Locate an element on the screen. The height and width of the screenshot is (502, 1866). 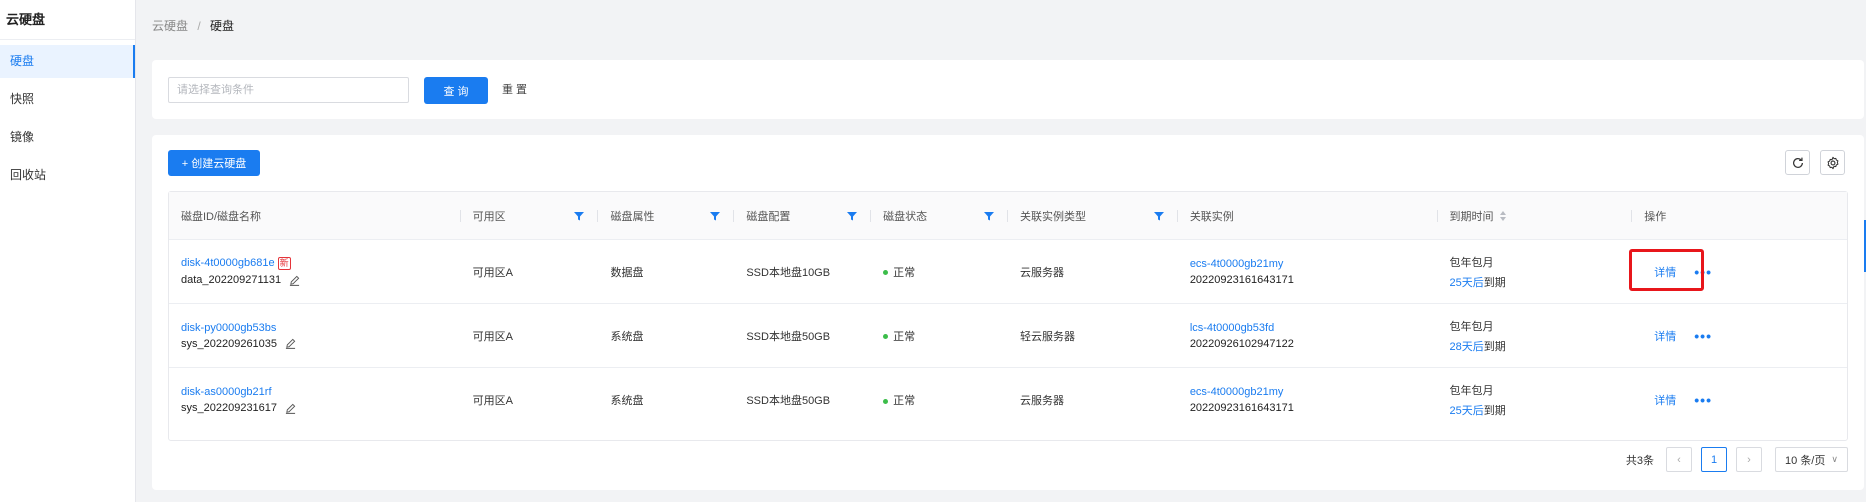
header-instance: 关联实例 is located at coordinates (1308, 215).